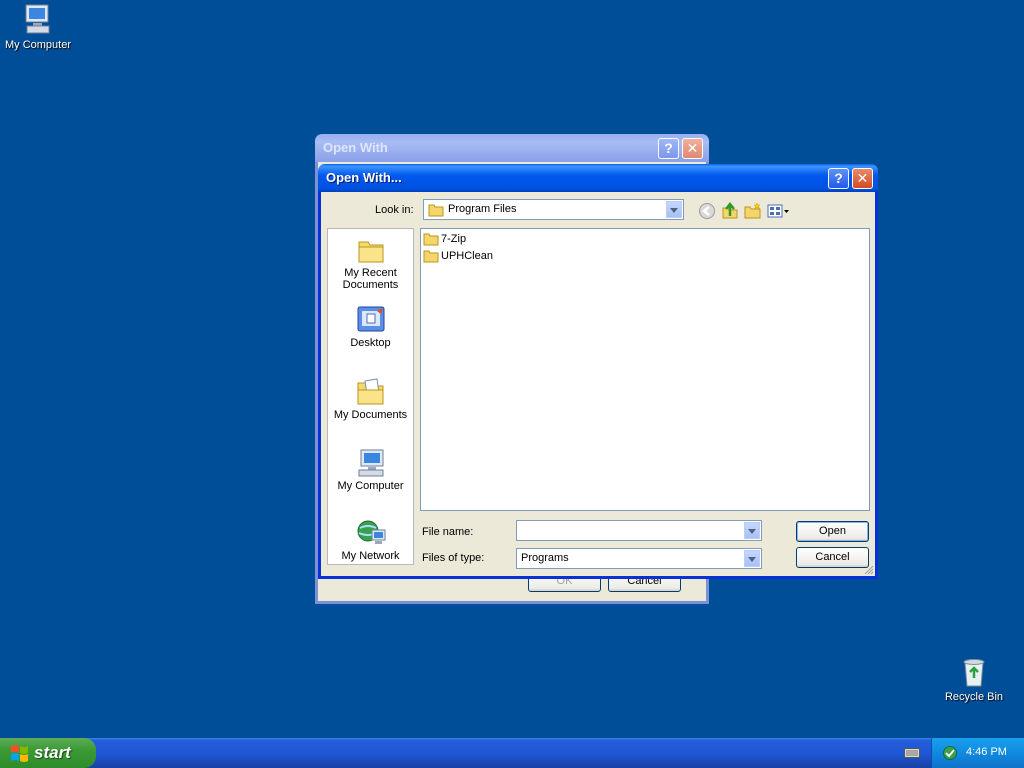 Image resolution: width=1024 pixels, height=768 pixels. What do you see at coordinates (19, 753) in the screenshot?
I see `windows-logo-icon` at bounding box center [19, 753].